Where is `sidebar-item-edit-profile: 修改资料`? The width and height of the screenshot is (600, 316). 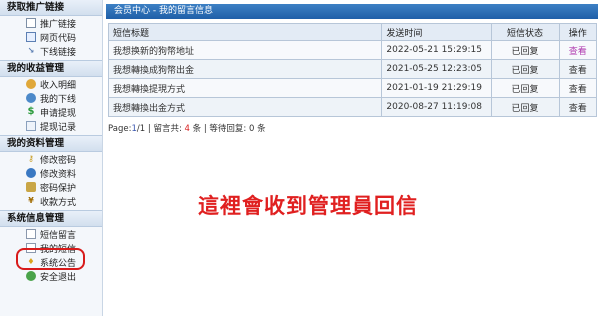 sidebar-item-edit-profile: 修改资料 is located at coordinates (51, 173).